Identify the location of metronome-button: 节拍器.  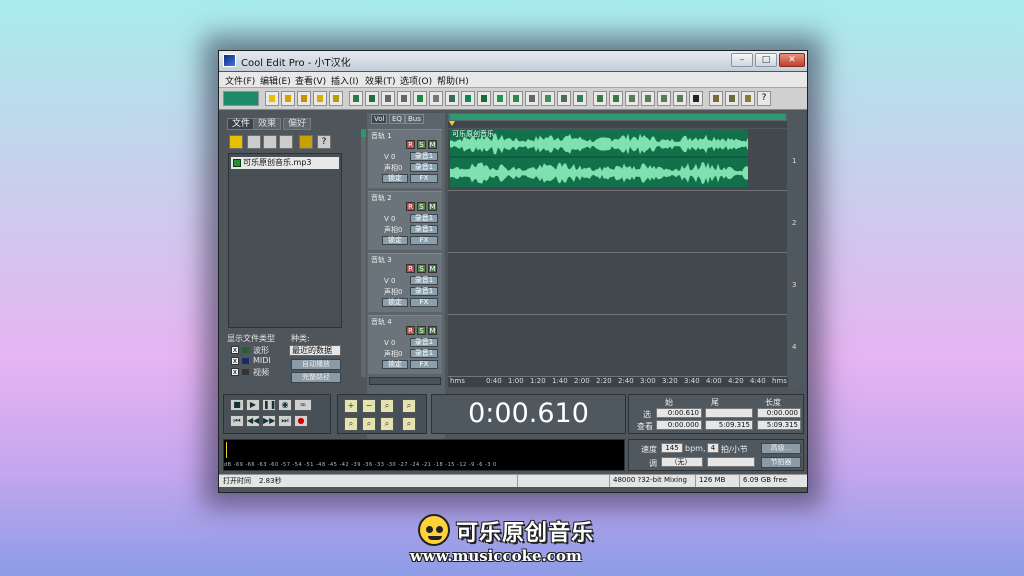
(781, 462).